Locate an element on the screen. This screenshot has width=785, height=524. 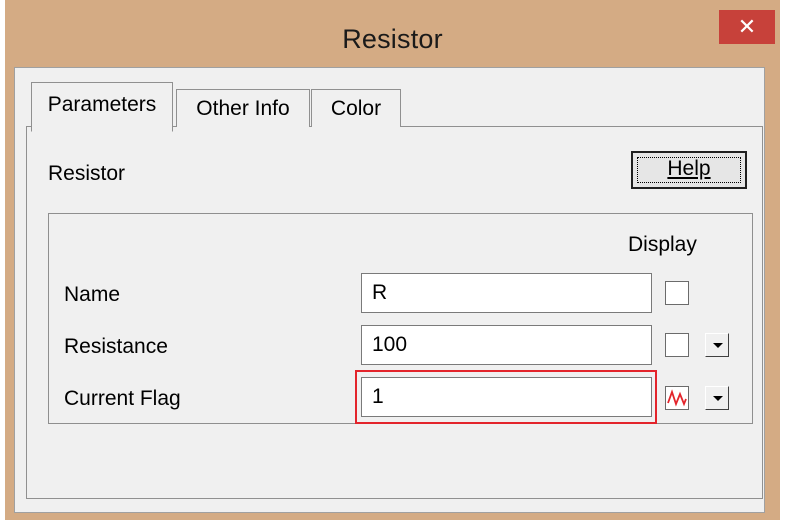
focus-rectangle is located at coordinates (689, 170).